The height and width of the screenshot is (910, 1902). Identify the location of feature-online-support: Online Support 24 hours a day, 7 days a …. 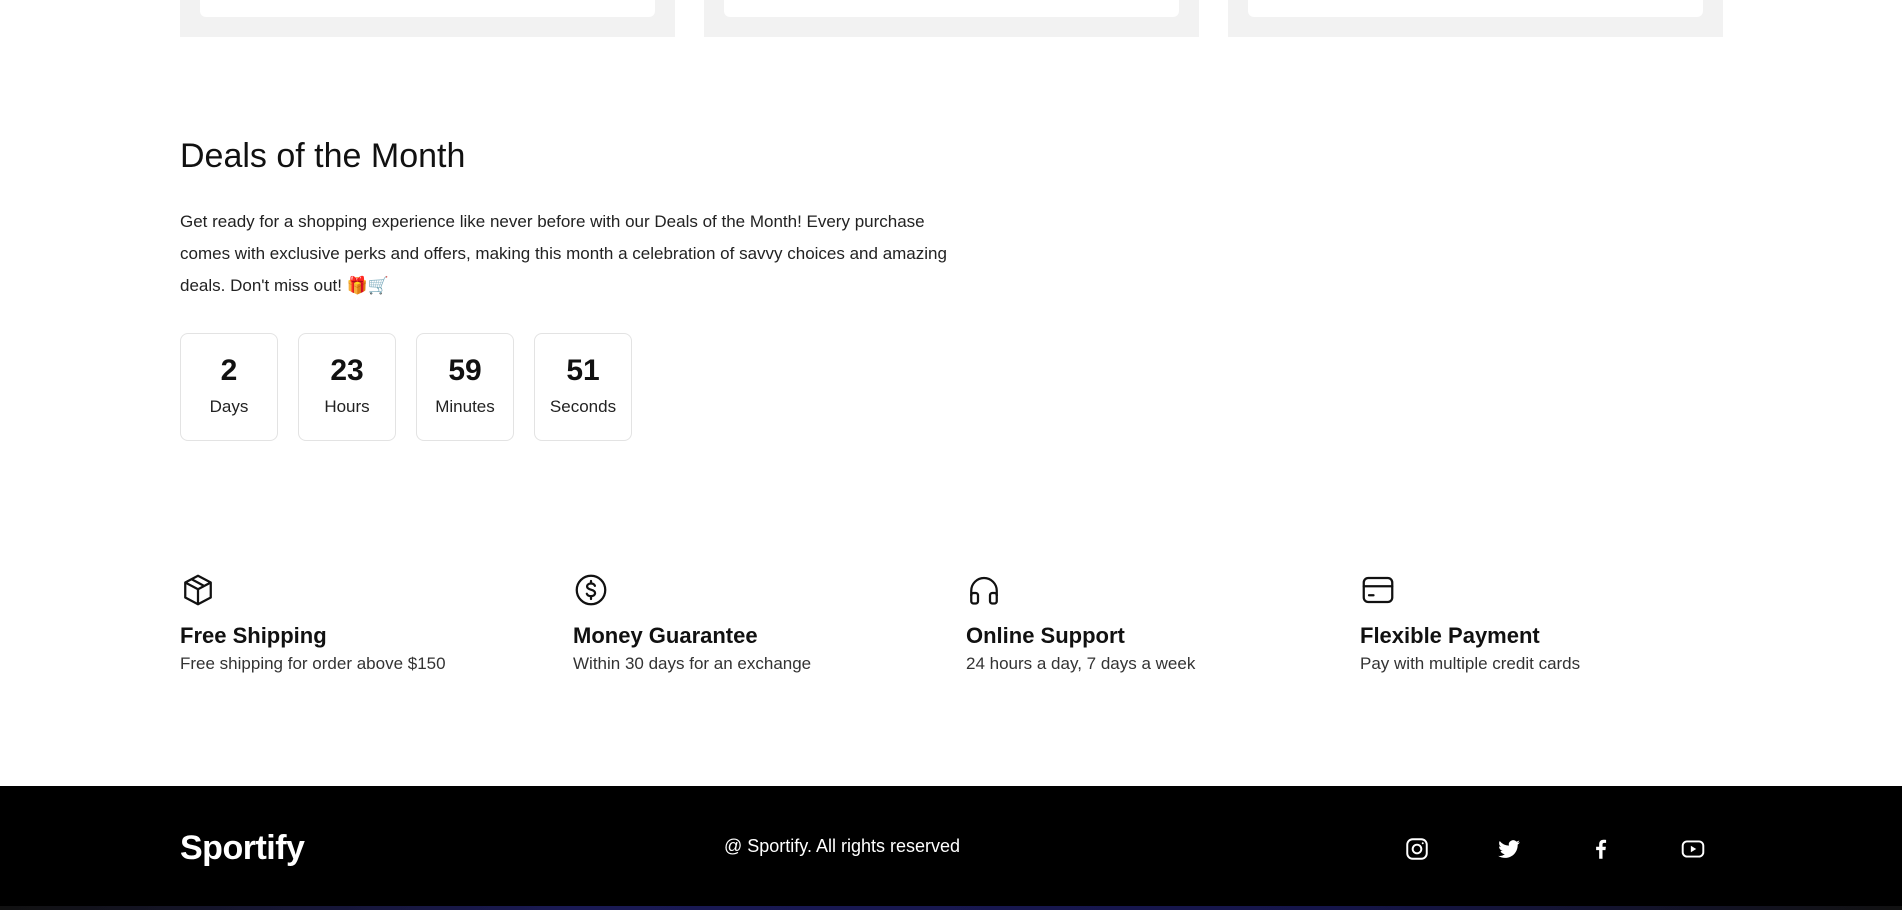
(1156, 624).